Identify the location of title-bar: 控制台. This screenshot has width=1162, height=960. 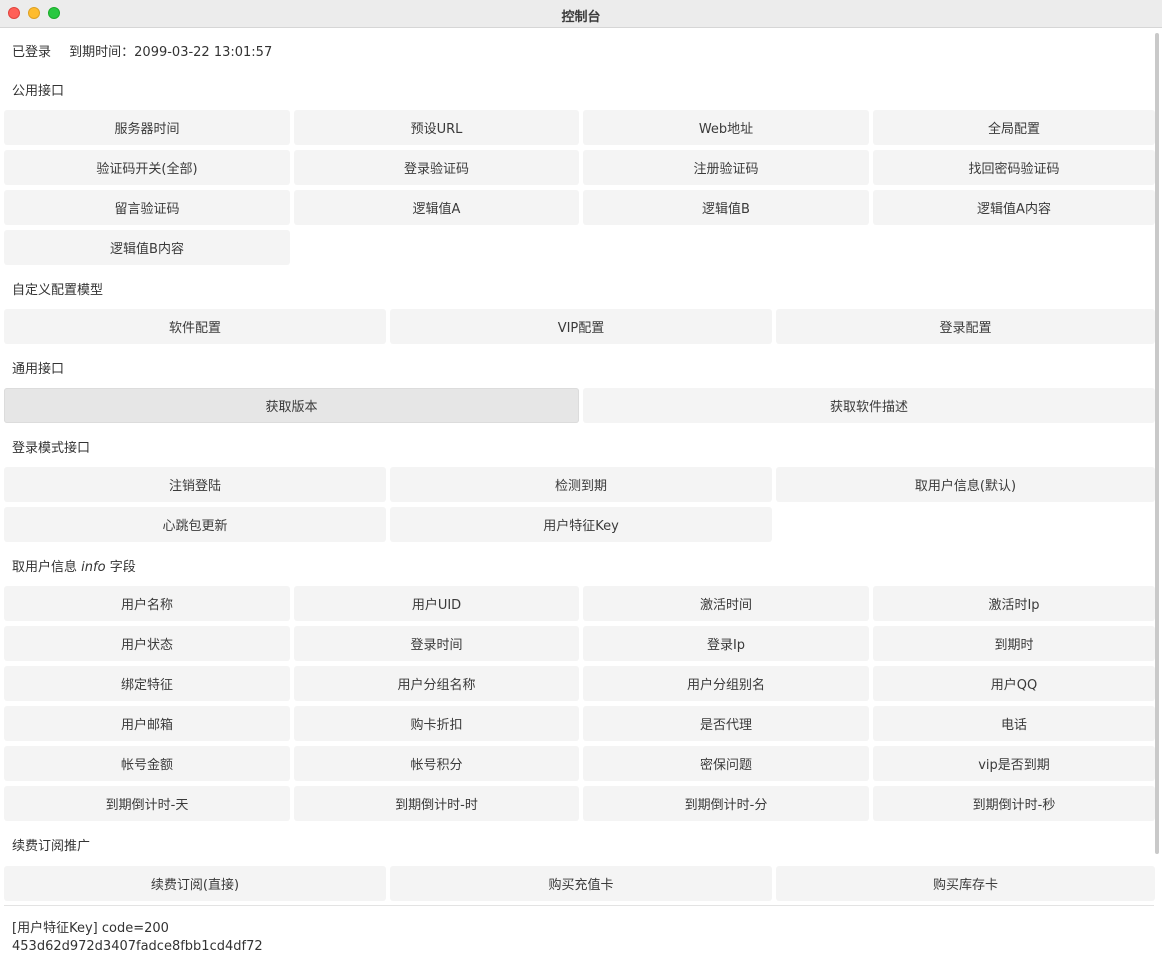
(581, 14).